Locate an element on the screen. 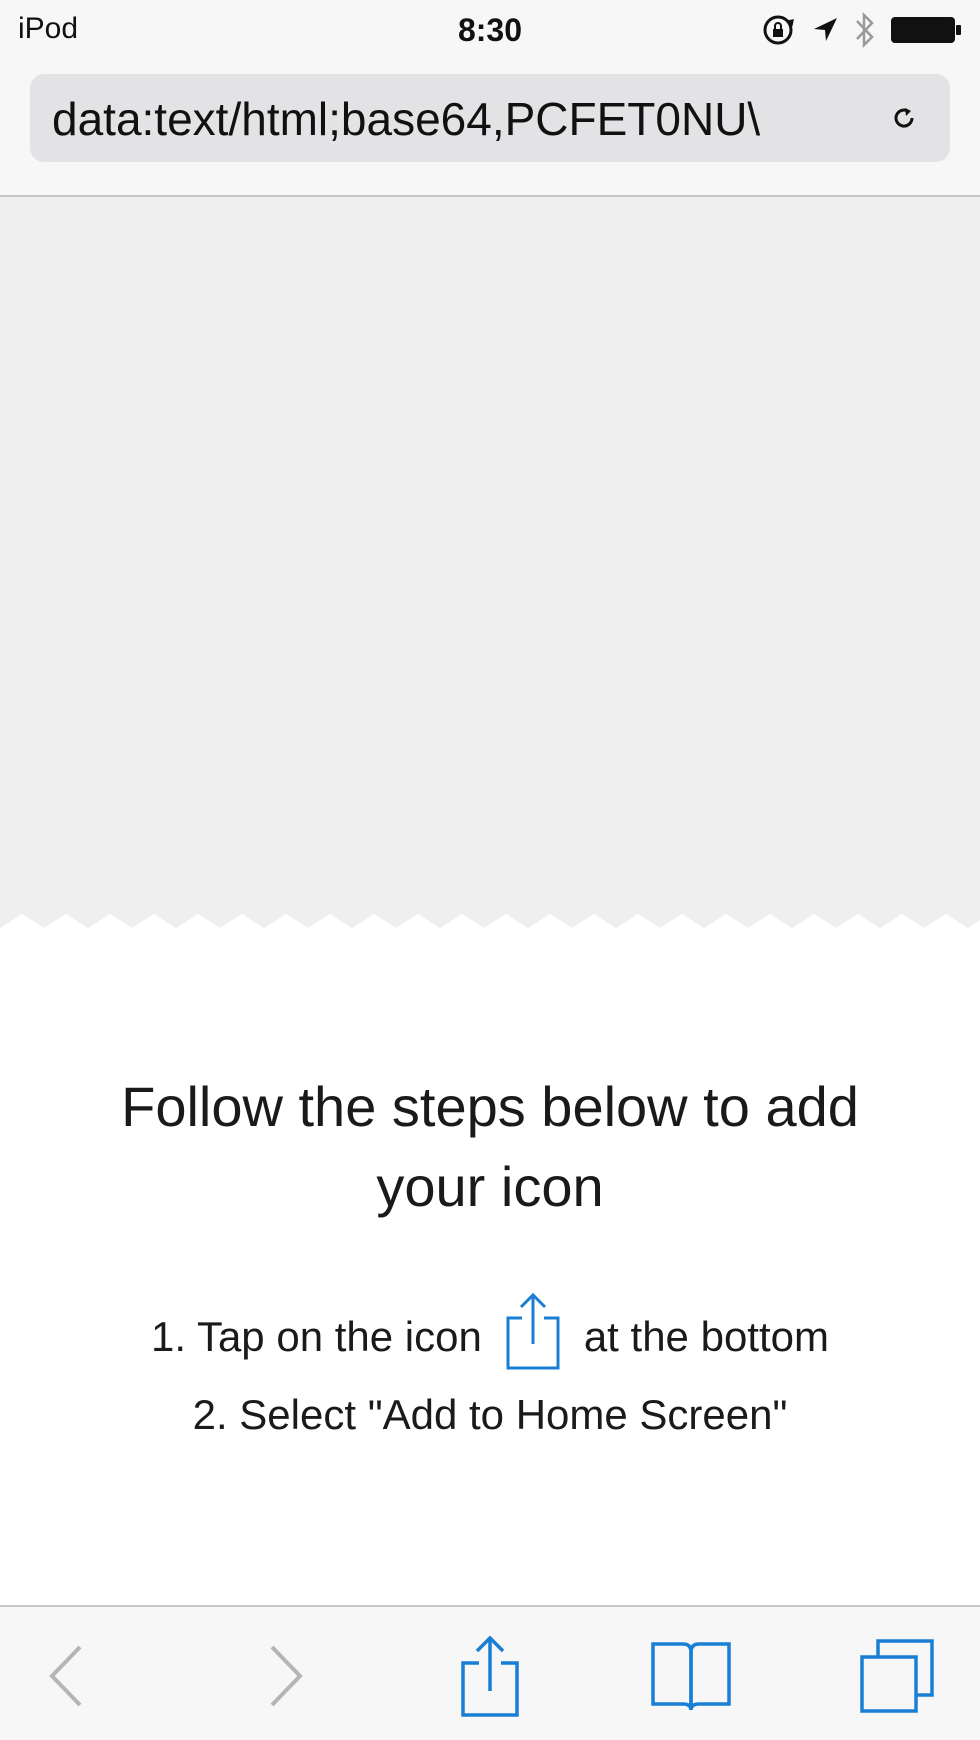  location-arrow-icon is located at coordinates (825, 32).